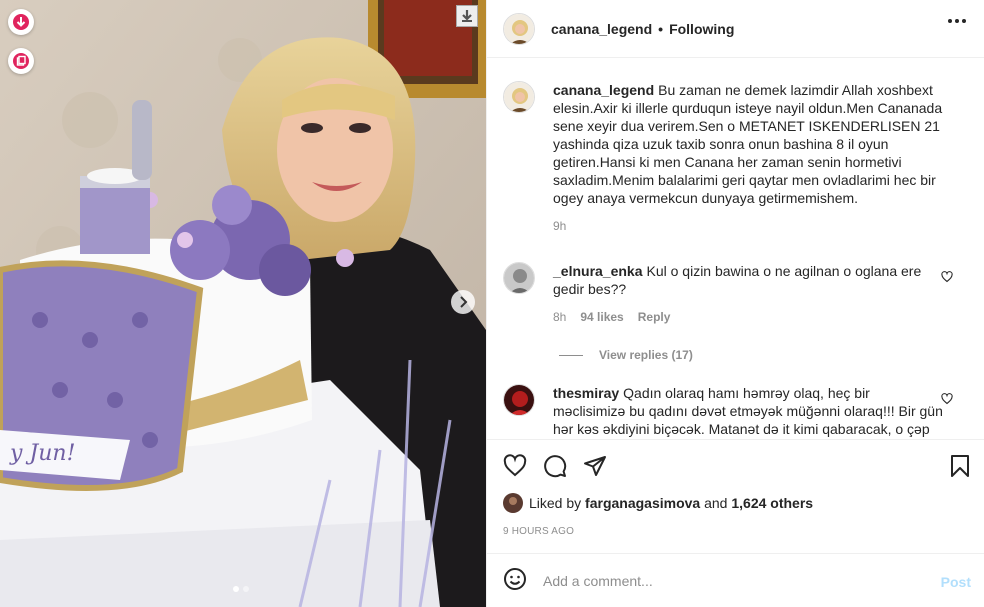 The height and width of the screenshot is (607, 984). Describe the element at coordinates (515, 580) in the screenshot. I see `emoji-icon` at that location.